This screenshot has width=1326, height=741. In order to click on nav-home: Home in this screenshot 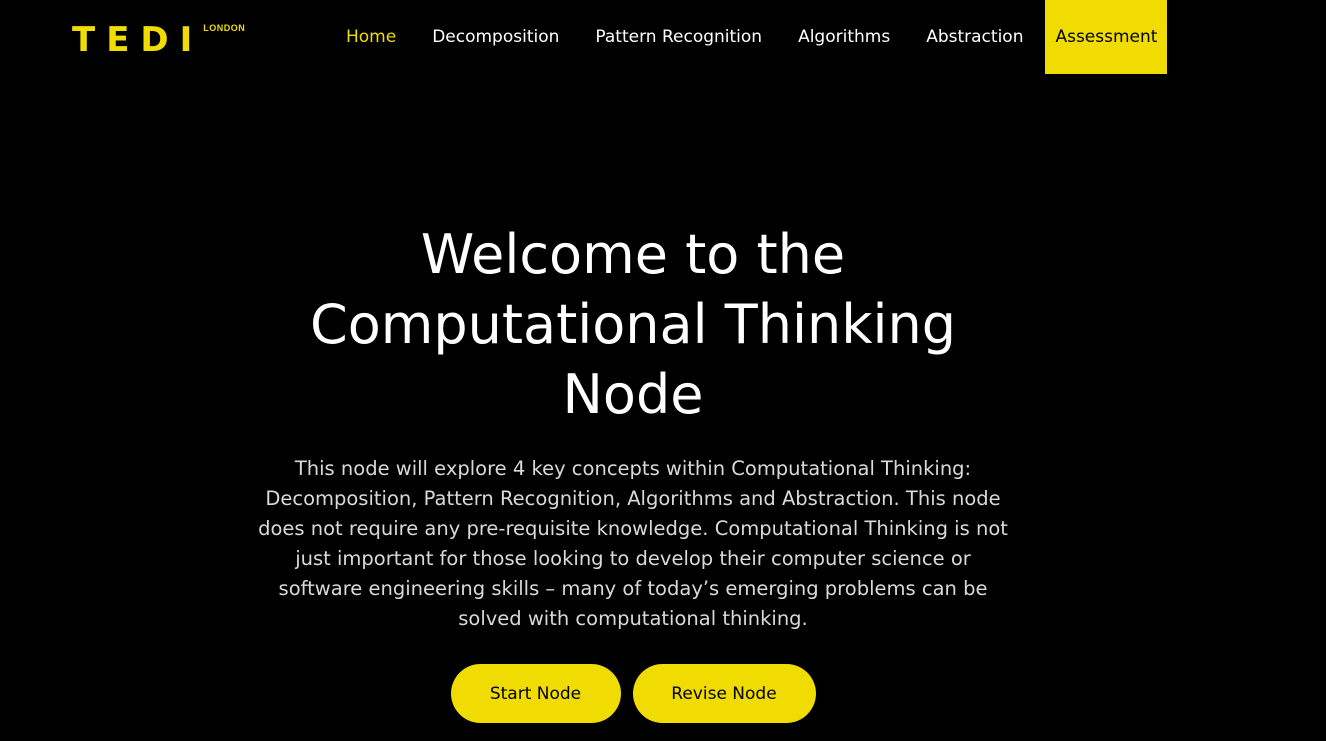, I will do `click(371, 37)`.